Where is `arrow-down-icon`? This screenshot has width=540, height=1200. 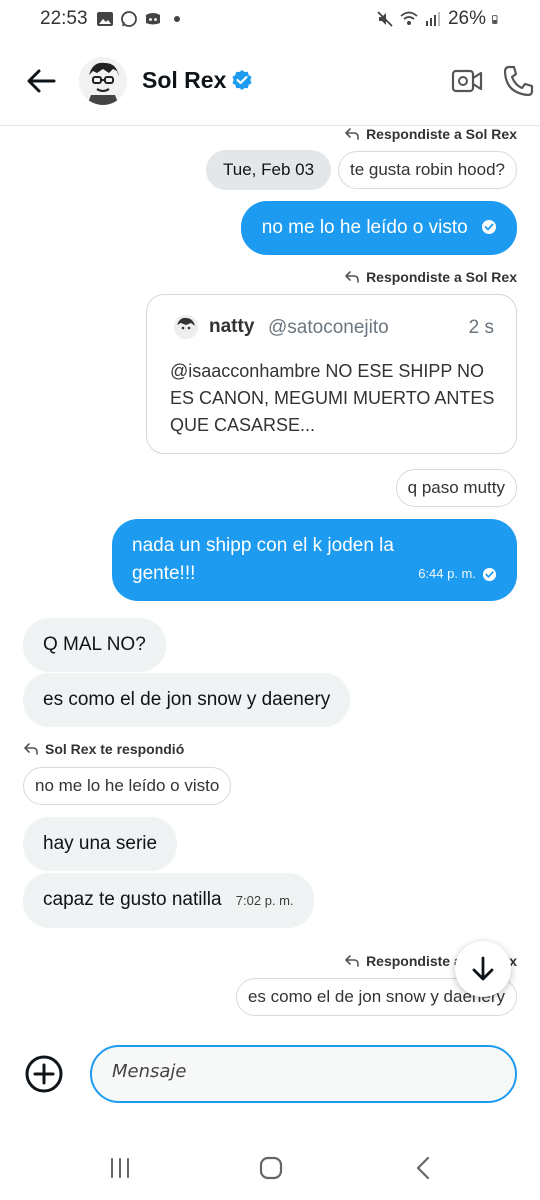
arrow-down-icon is located at coordinates (483, 968).